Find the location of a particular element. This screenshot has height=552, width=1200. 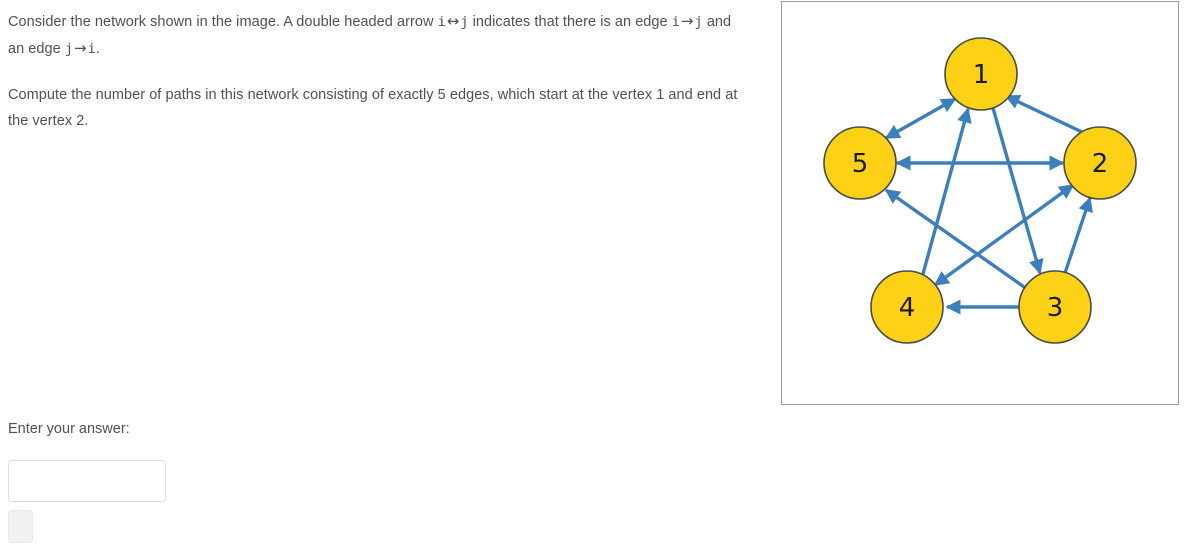

symbol-i-3: i is located at coordinates (91, 49).